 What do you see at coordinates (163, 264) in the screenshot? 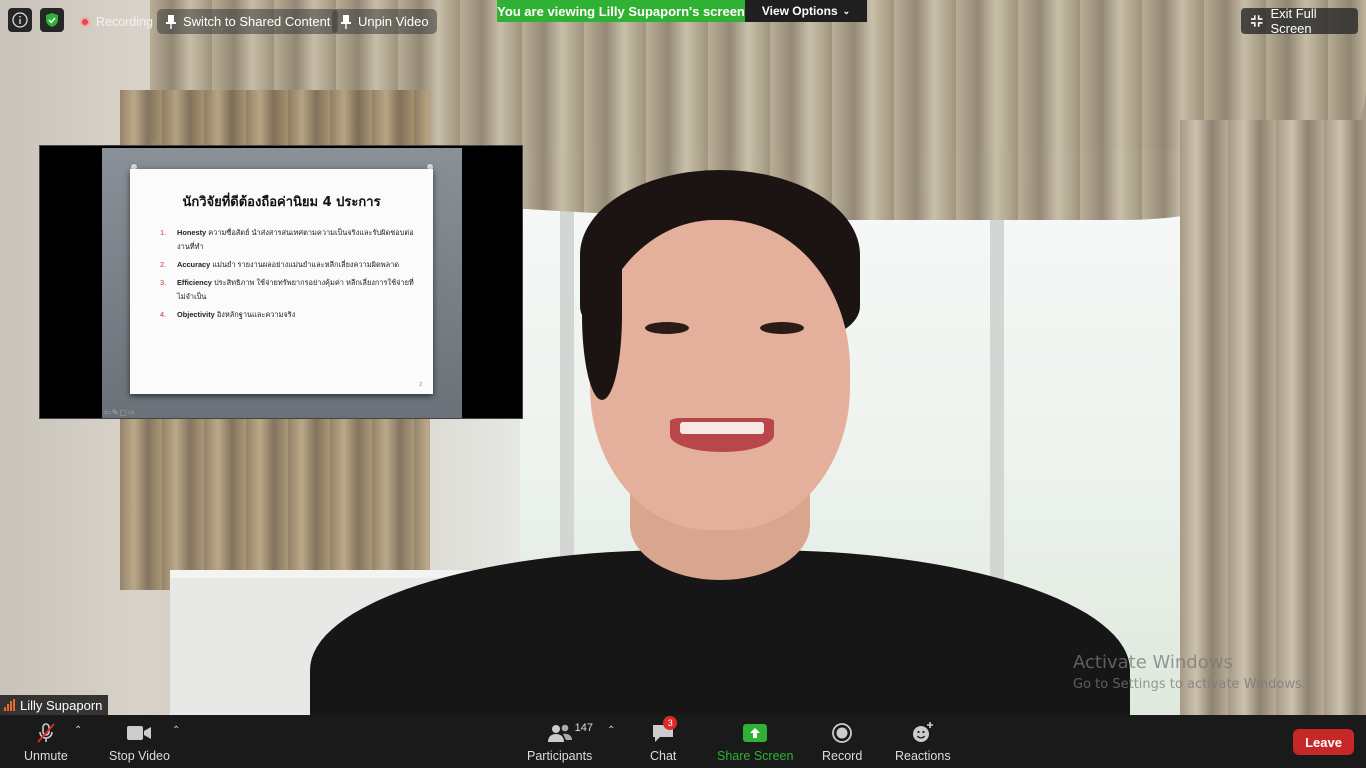
I see `item-number: 2.` at bounding box center [163, 264].